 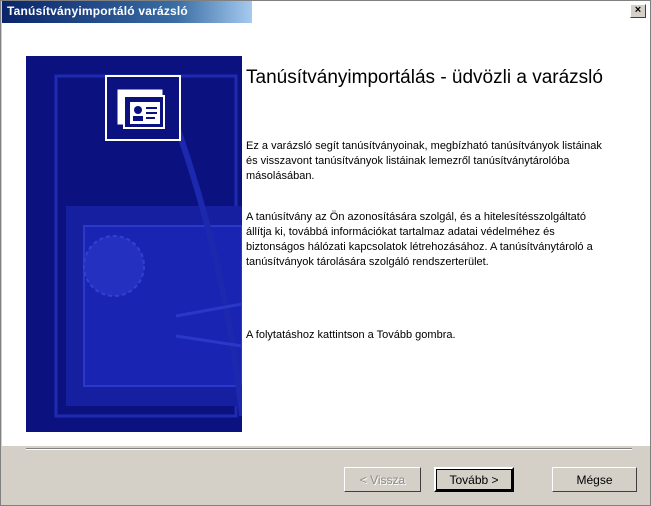 What do you see at coordinates (594, 479) in the screenshot?
I see `cancel-button: Mégse` at bounding box center [594, 479].